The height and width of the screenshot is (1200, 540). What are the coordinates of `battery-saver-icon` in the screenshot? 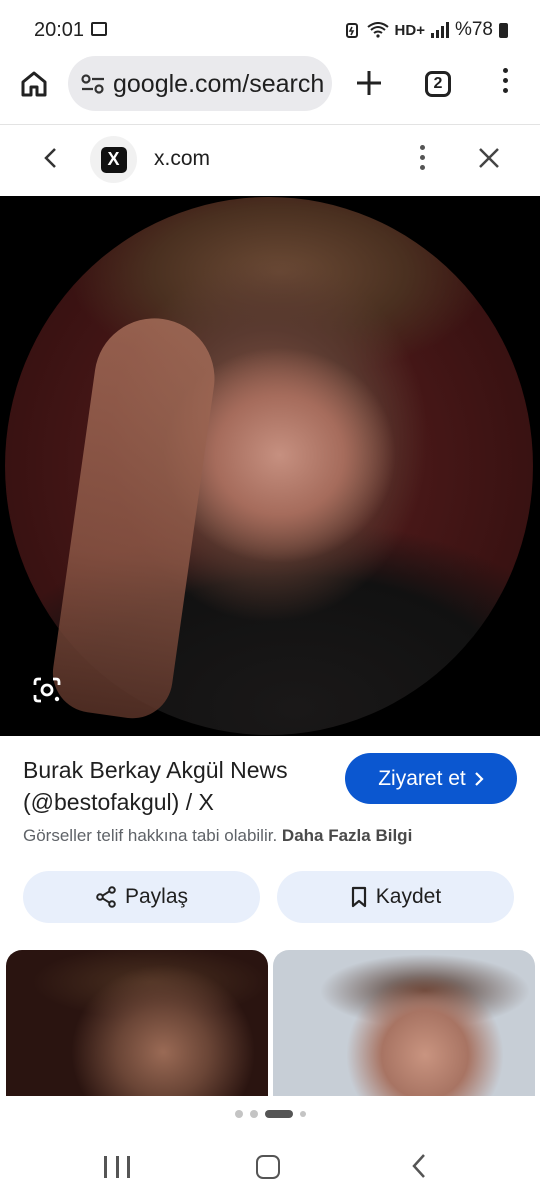 It's located at (351, 30).